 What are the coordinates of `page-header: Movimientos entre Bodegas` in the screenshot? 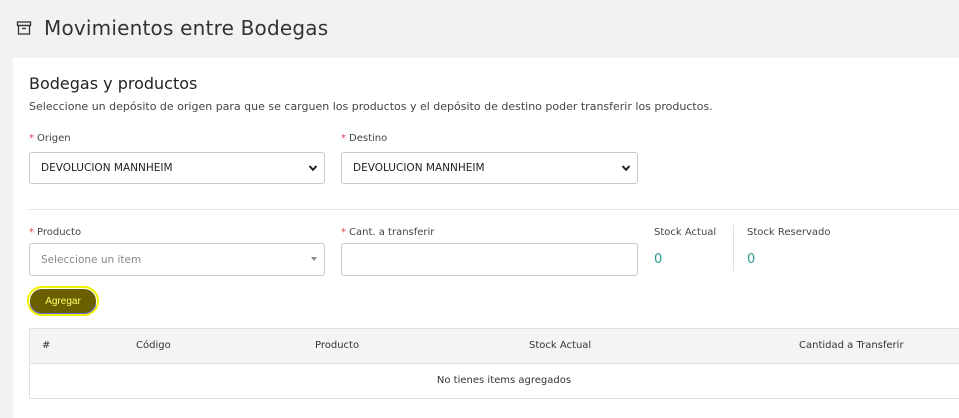 It's located at (172, 28).